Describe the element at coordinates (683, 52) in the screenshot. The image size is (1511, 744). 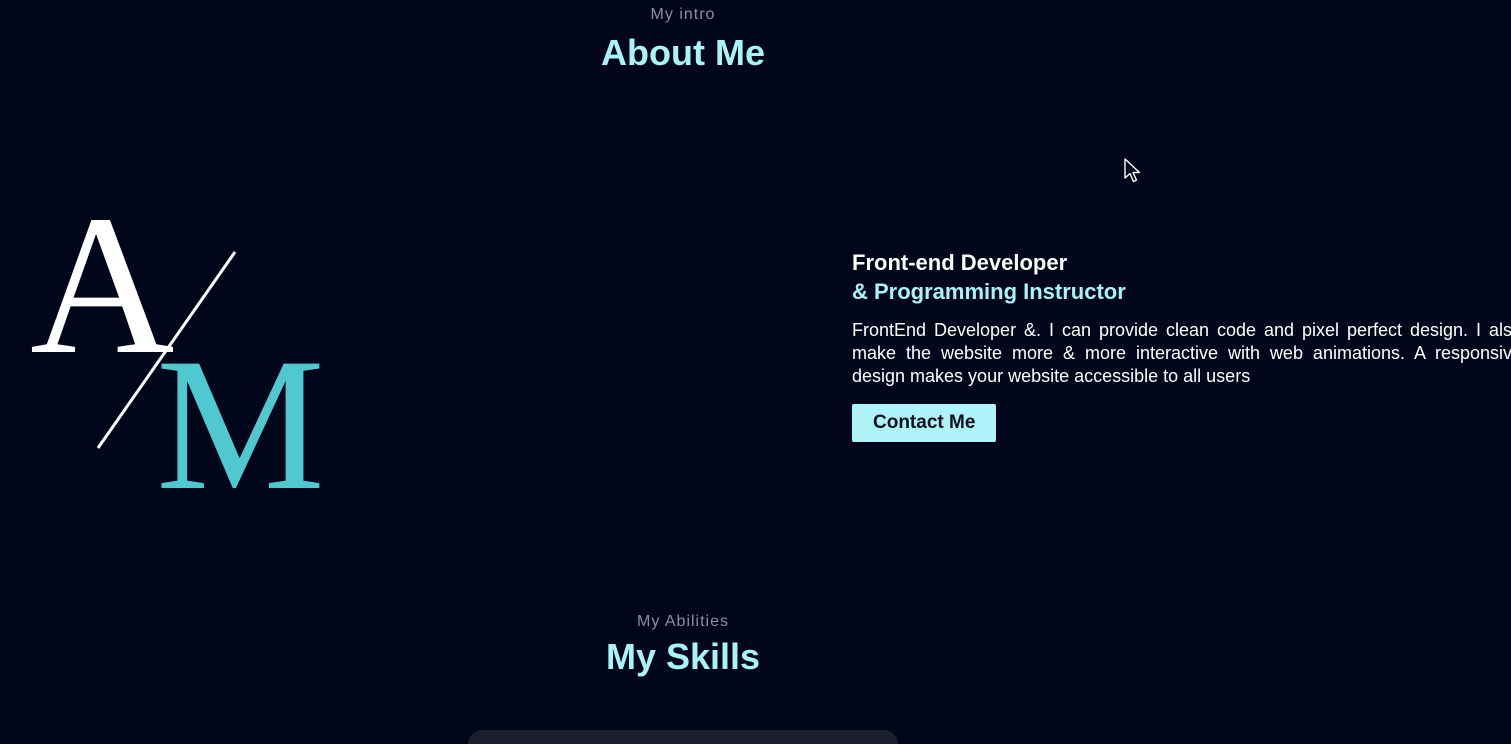
I see `about-title: About Me` at that location.